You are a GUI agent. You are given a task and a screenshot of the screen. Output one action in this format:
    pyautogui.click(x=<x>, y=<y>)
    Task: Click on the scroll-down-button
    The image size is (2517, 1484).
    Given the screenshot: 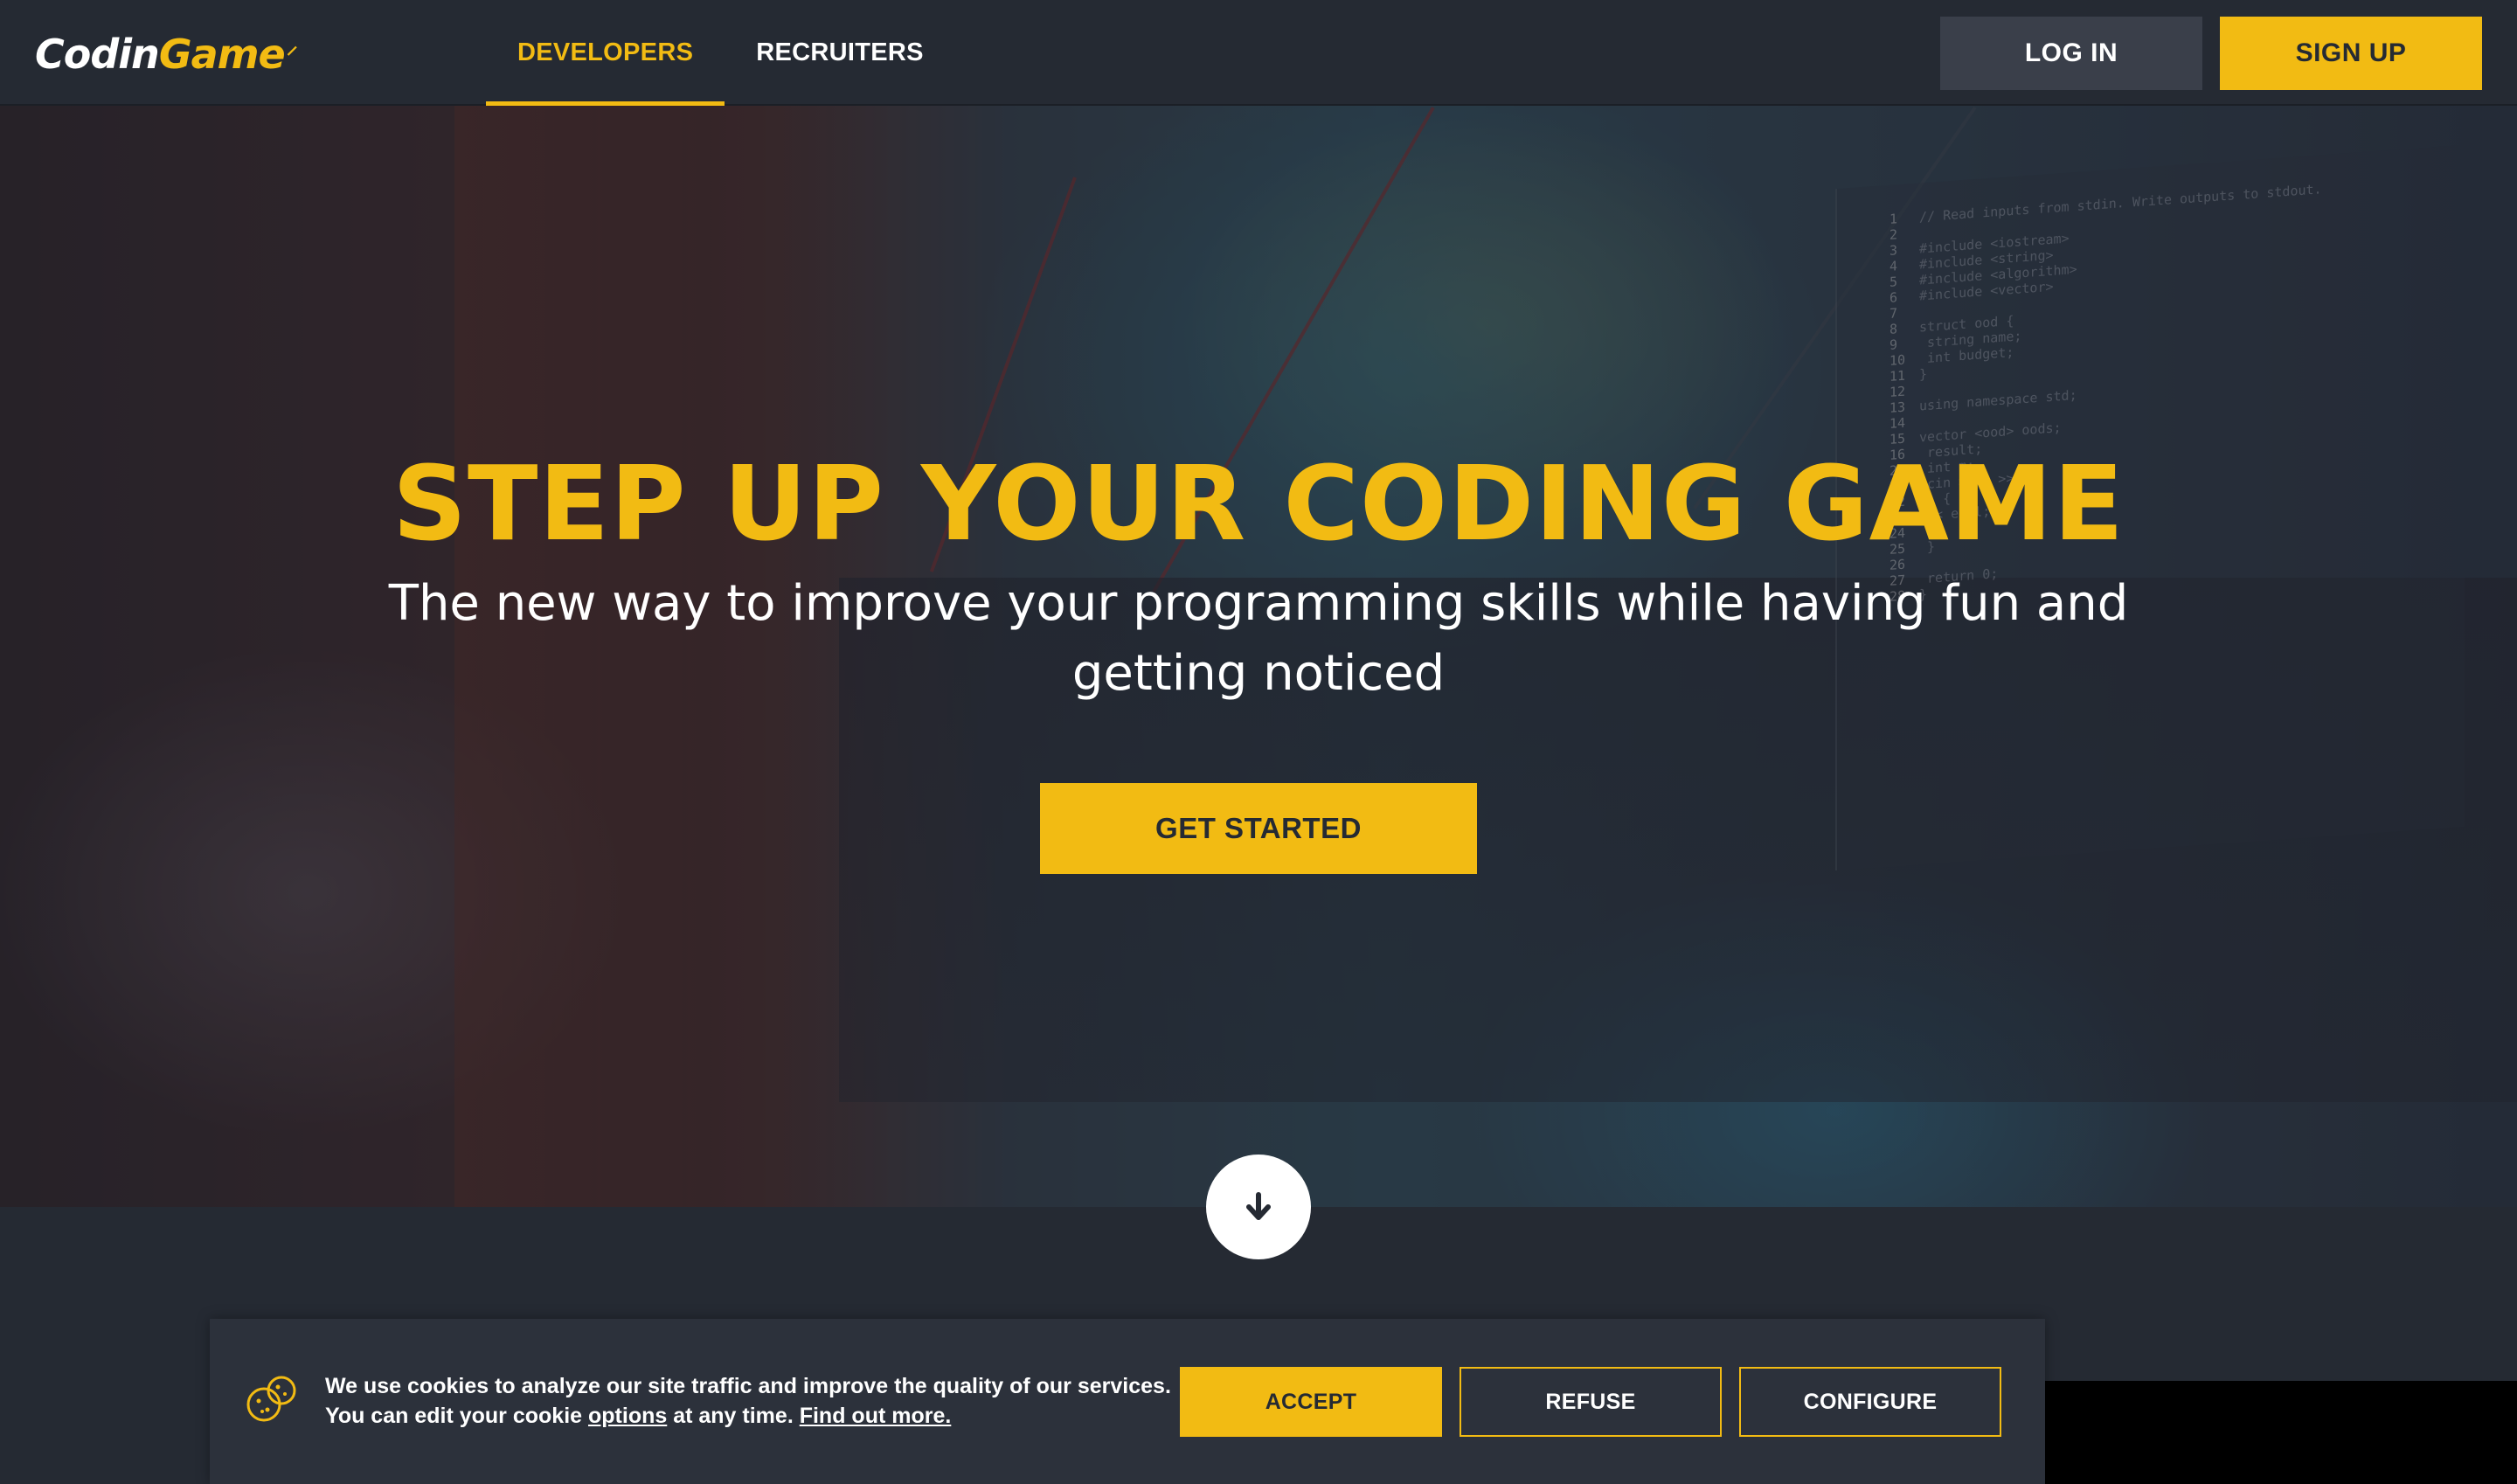 What is the action you would take?
    pyautogui.click(x=1258, y=1207)
    